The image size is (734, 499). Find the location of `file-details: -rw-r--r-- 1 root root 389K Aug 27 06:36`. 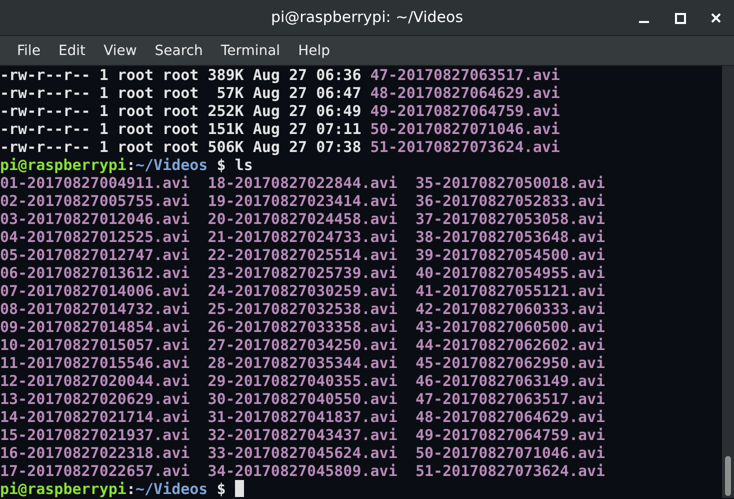

file-details: -rw-r--r-- 1 root root 389K Aug 27 06:36 is located at coordinates (181, 75).